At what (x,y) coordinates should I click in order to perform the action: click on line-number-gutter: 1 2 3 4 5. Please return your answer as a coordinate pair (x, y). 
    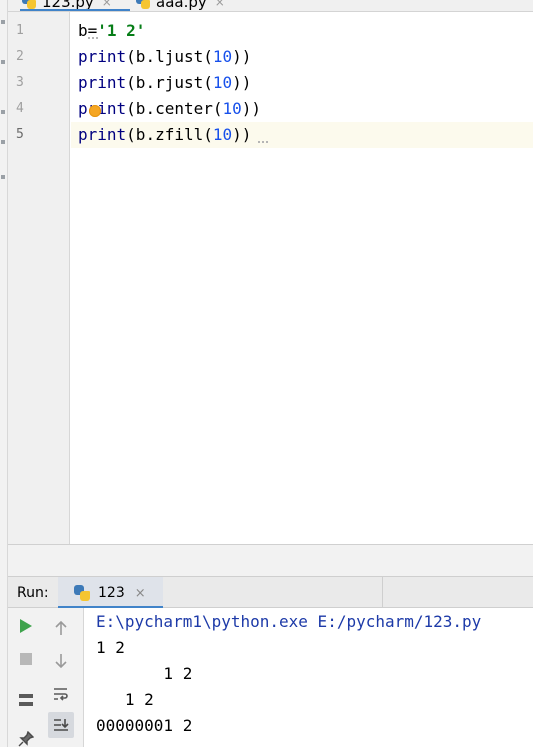
    Looking at the image, I should click on (39, 278).